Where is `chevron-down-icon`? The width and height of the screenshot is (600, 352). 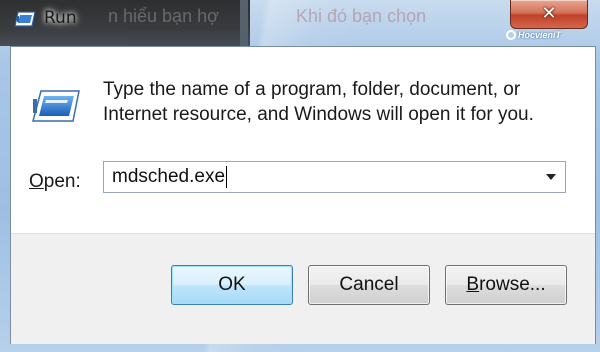
chevron-down-icon is located at coordinates (551, 177).